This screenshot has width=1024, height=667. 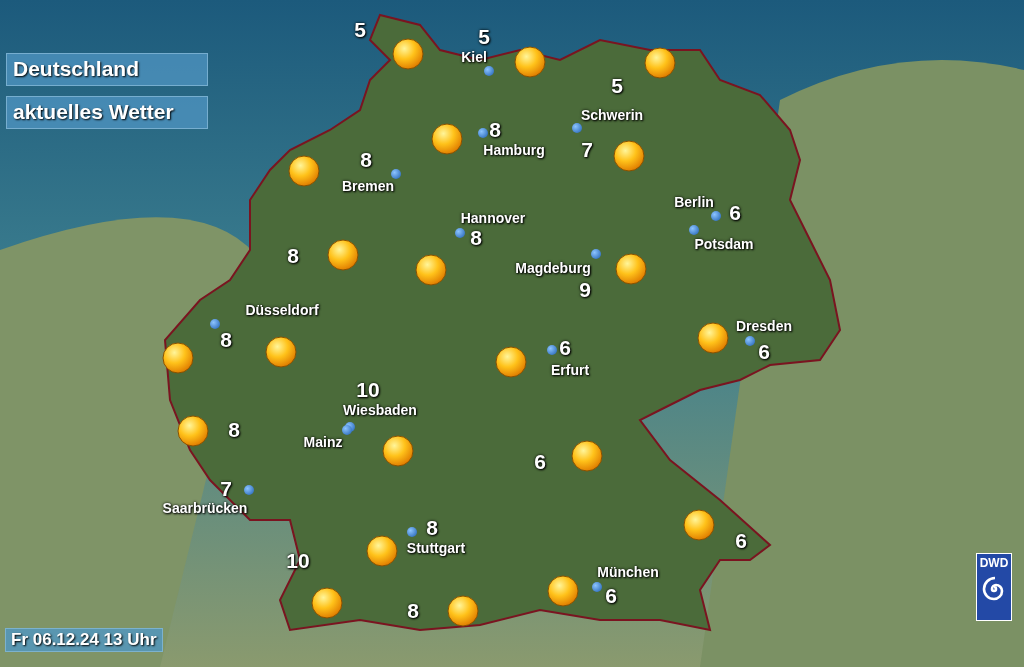 I want to click on city-label: Hannover, so click(x=493, y=218).